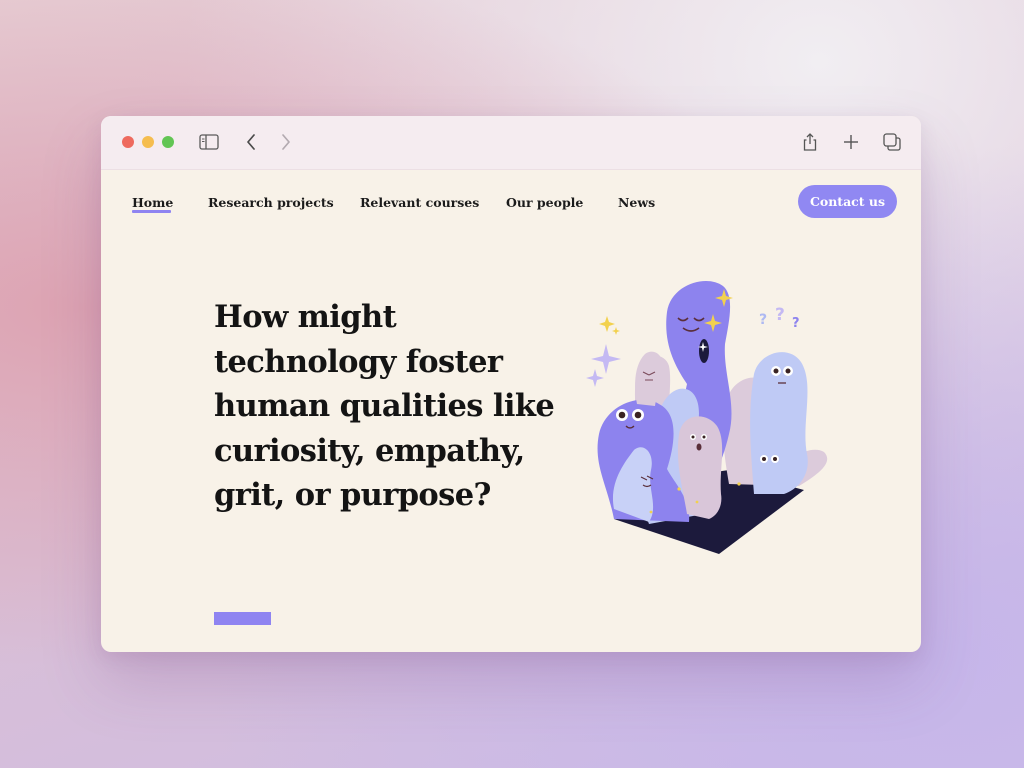 This screenshot has height=768, width=1024. Describe the element at coordinates (419, 202) in the screenshot. I see `nav-item-relevant-courses: Relevant courses` at that location.